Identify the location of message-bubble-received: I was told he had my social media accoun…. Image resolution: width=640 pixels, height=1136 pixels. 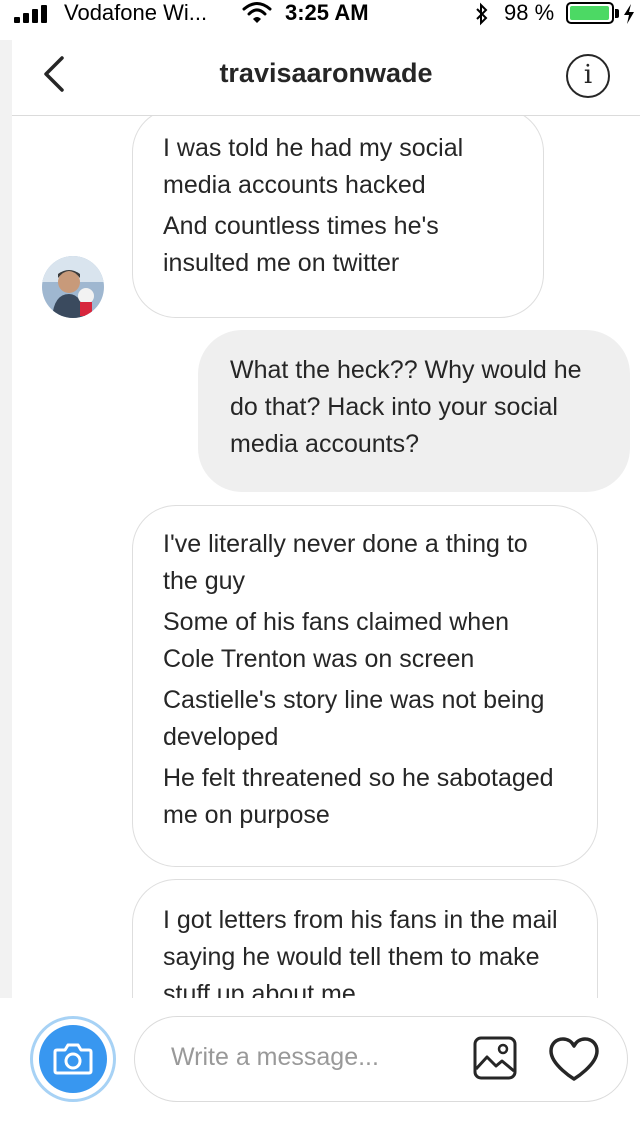
(338, 217).